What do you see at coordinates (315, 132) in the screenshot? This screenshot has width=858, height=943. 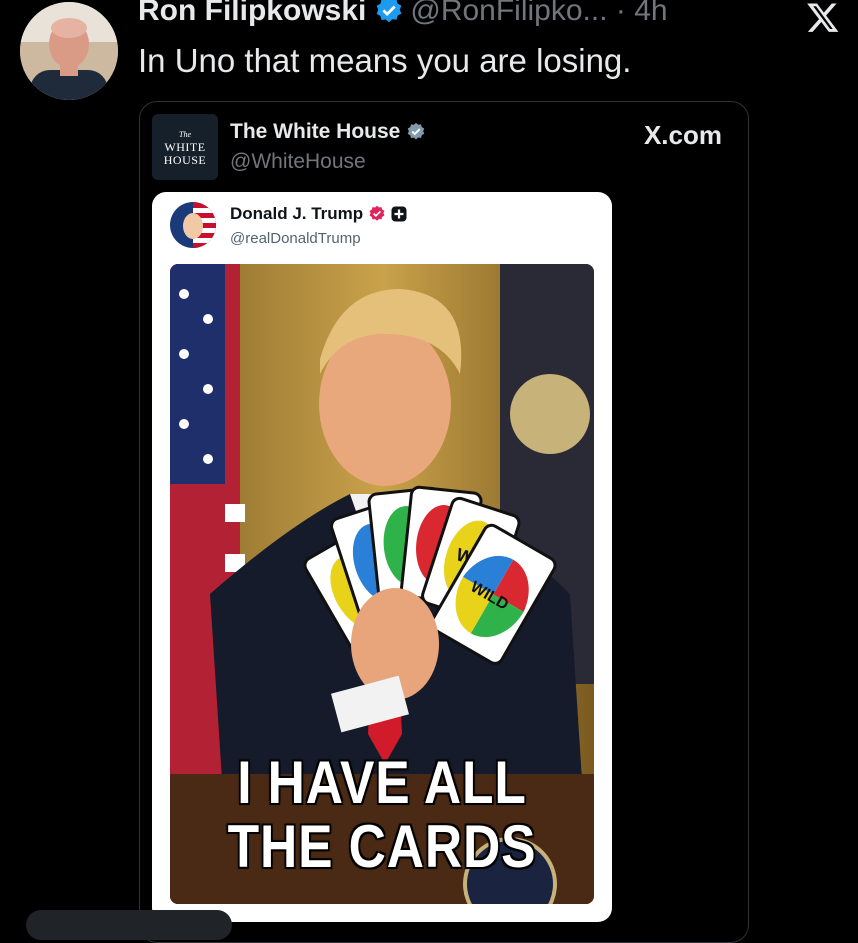 I see `quoted-account-name: The White House` at bounding box center [315, 132].